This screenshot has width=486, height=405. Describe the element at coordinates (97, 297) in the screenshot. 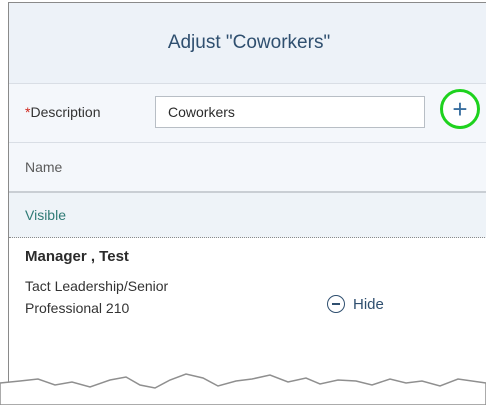

I see `person-title: Tact Leadership/Senior Professional 210` at that location.